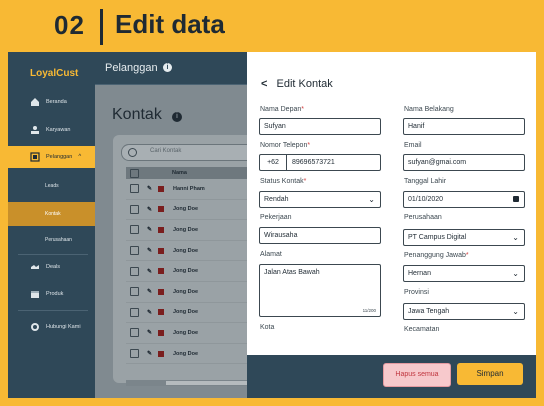  I want to click on label-kecamatan: Kecamatan, so click(422, 329).